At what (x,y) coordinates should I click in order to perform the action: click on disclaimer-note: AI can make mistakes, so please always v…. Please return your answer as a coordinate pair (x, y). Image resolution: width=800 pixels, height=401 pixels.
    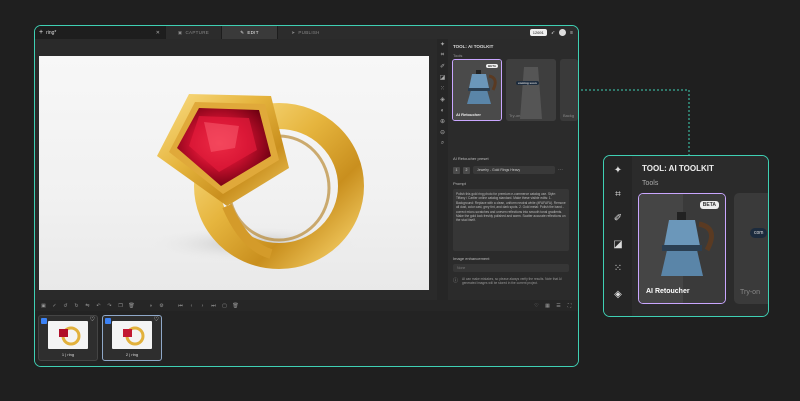
    Looking at the image, I should click on (512, 281).